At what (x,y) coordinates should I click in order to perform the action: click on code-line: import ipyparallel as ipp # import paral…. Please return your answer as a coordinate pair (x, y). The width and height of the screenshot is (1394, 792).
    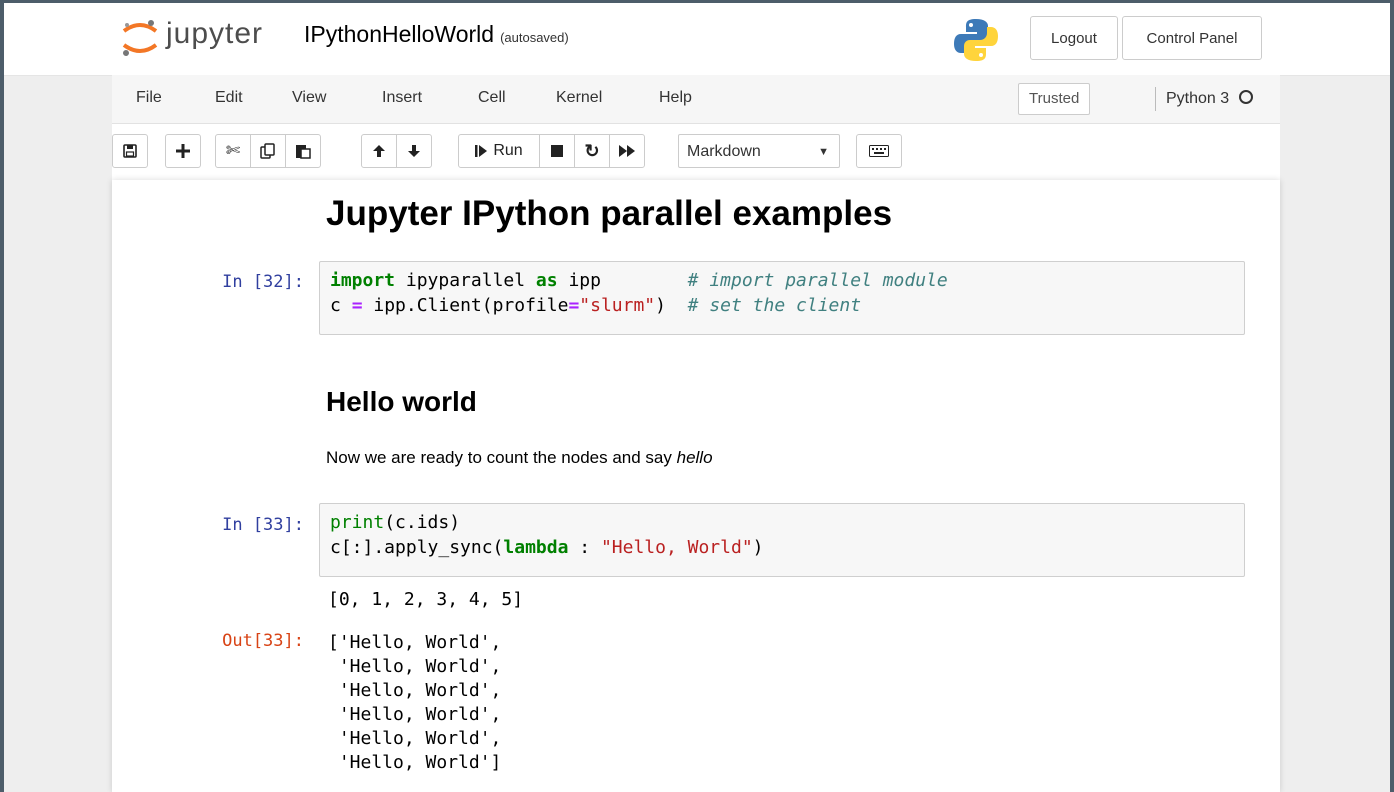
    Looking at the image, I should click on (639, 280).